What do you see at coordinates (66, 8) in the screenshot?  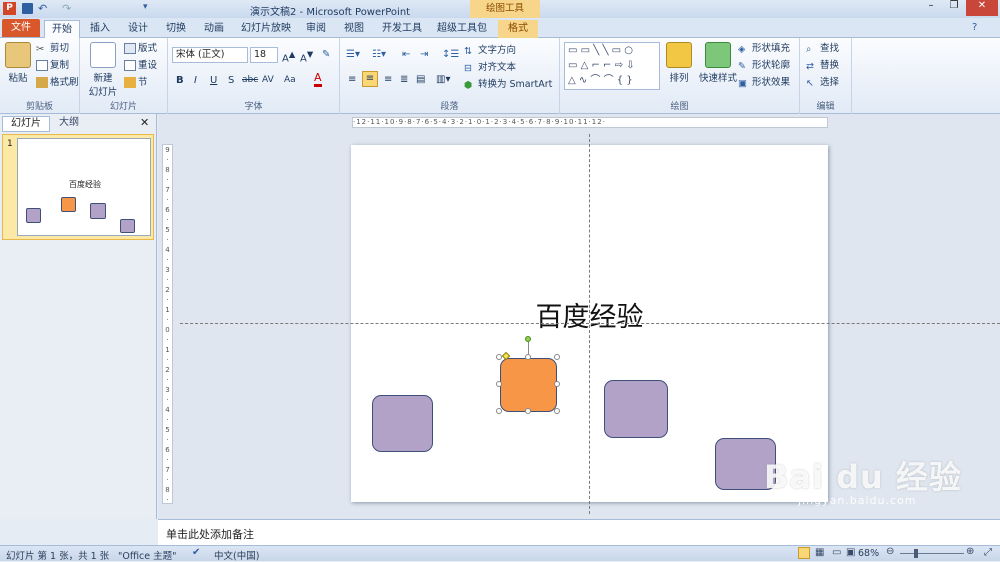 I see `redo-icon: ↷` at bounding box center [66, 8].